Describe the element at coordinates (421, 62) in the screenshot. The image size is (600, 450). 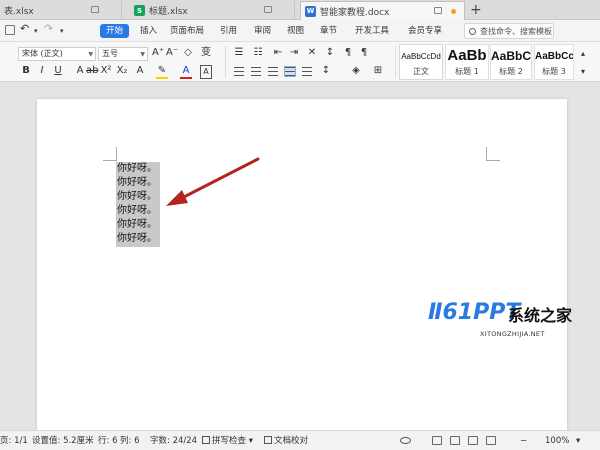
I see `style-normal: AaBbCcDd 正文` at that location.